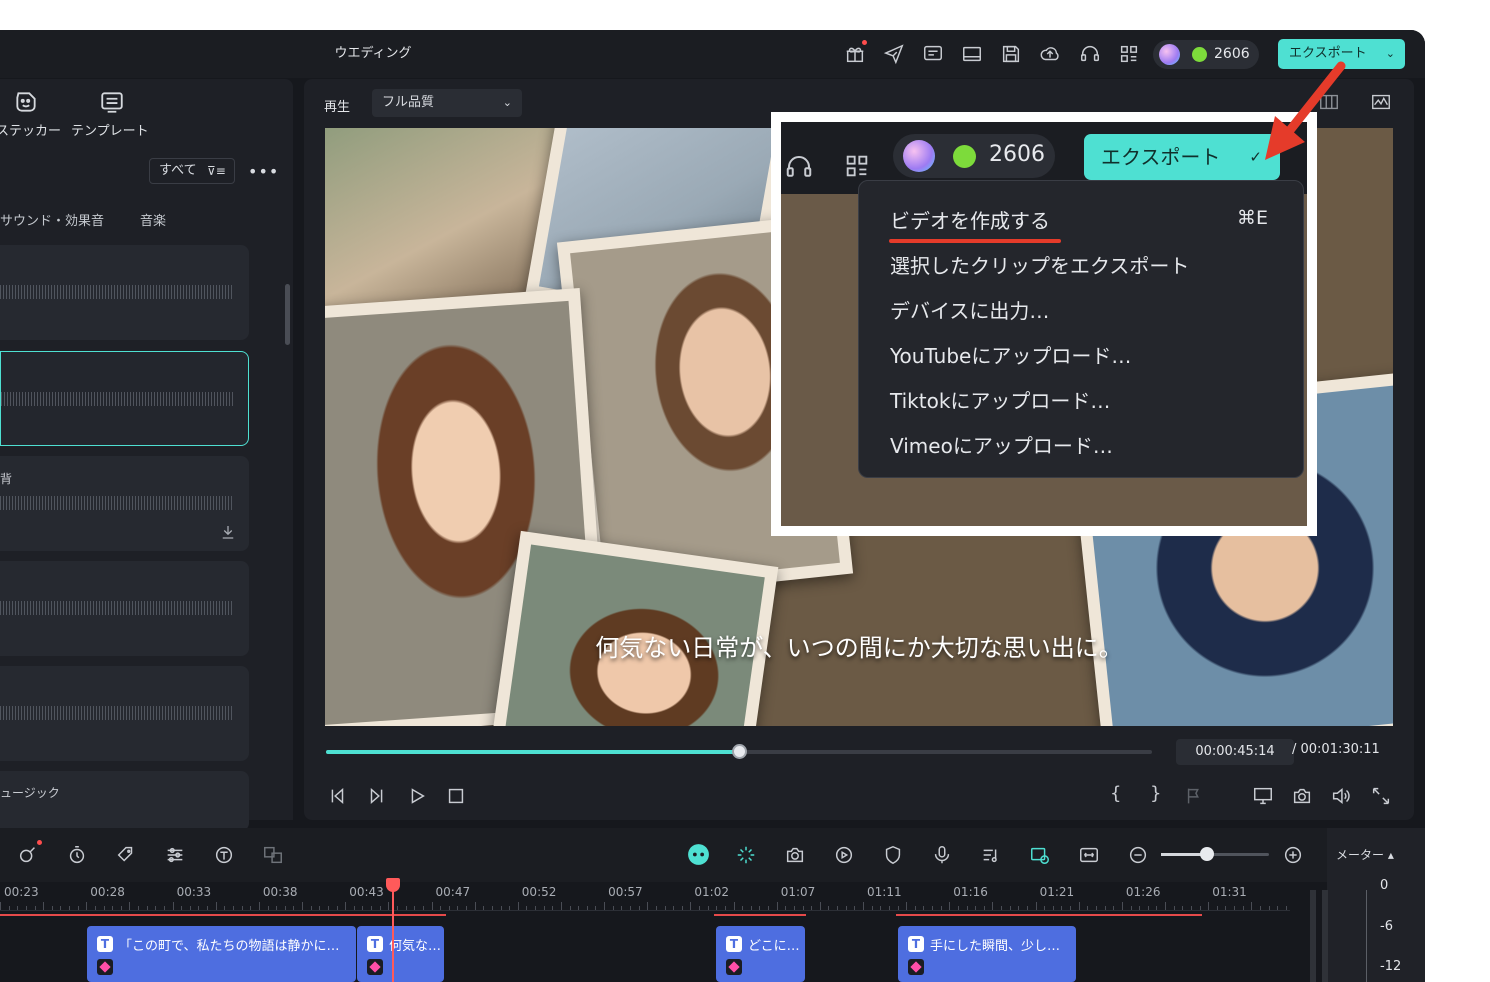 This screenshot has height=982, width=1490. I want to click on mark-in-icon: {, so click(1115, 793).